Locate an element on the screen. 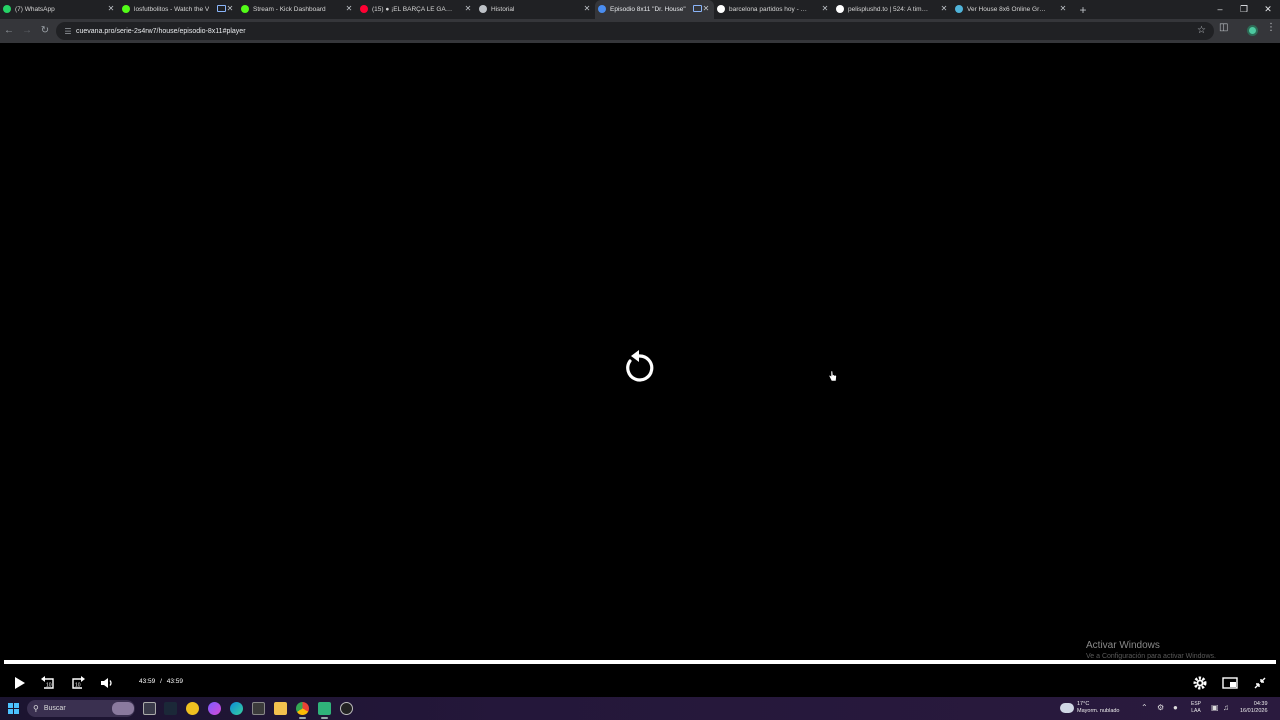  player-controls: 10 10 43:59 / 43:59 is located at coordinates (640, 683).